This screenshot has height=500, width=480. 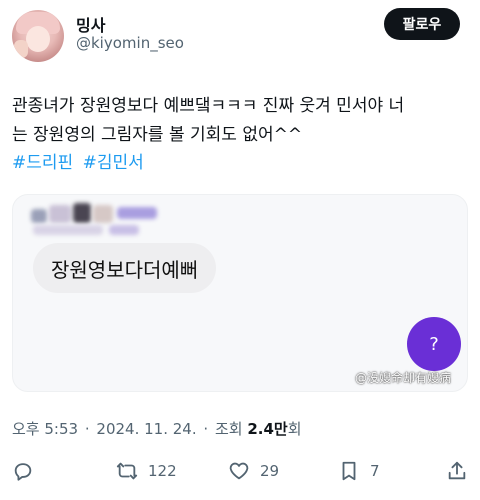 What do you see at coordinates (113, 163) in the screenshot?
I see `hashtag-link: #김민서` at bounding box center [113, 163].